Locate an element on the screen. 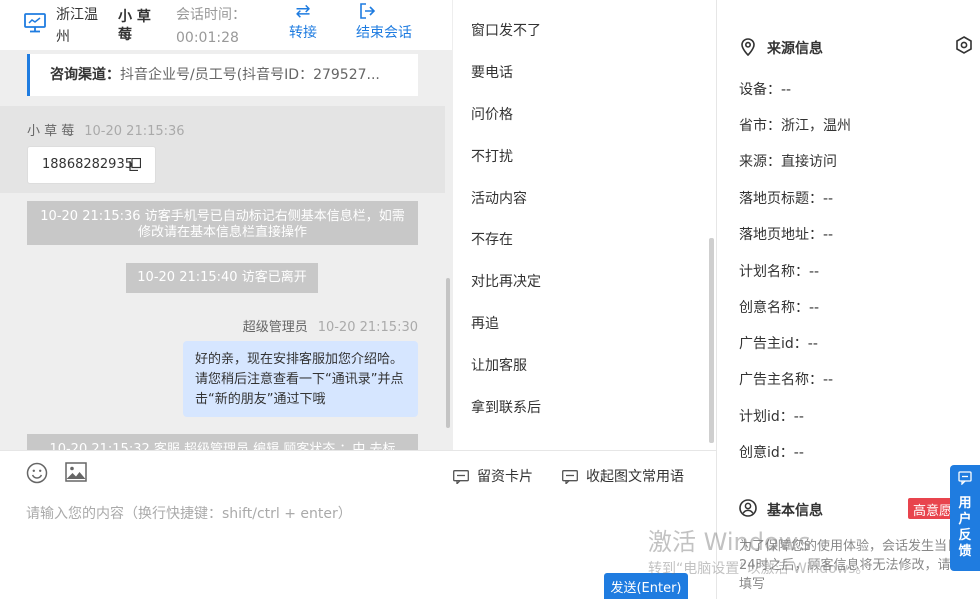  quick-reply-item: 对比再决定 is located at coordinates (506, 281).